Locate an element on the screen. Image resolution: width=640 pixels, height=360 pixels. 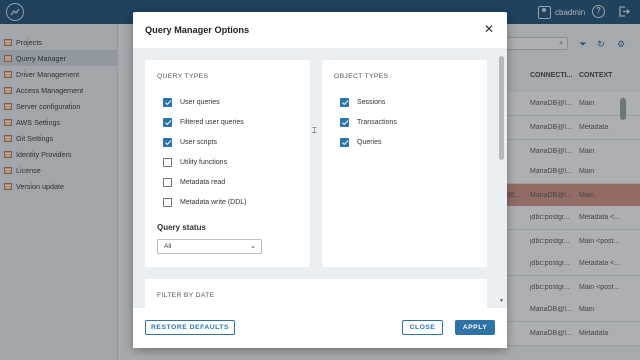
mouse-cursor-icon: ⌶ is located at coordinates (314, 130).